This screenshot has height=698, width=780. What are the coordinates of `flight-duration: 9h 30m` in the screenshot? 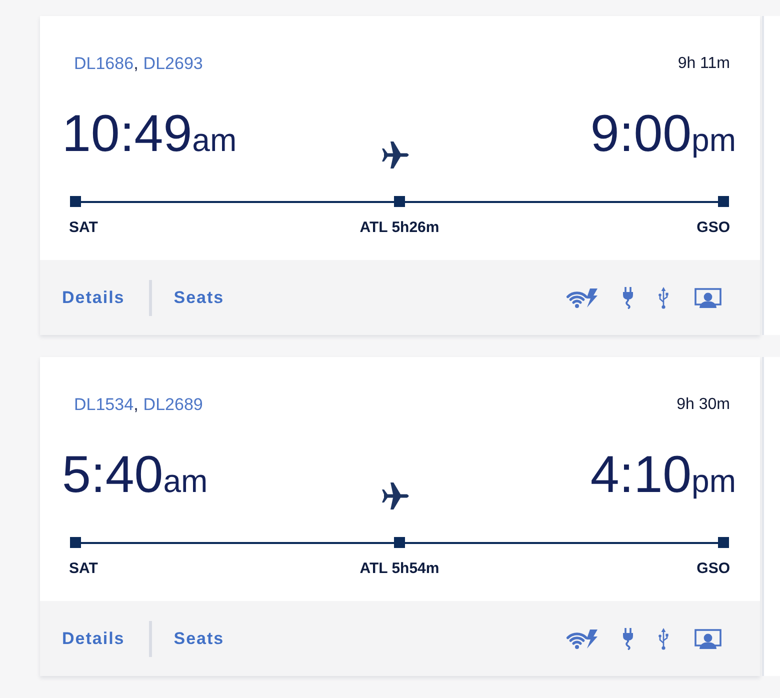 It's located at (703, 405).